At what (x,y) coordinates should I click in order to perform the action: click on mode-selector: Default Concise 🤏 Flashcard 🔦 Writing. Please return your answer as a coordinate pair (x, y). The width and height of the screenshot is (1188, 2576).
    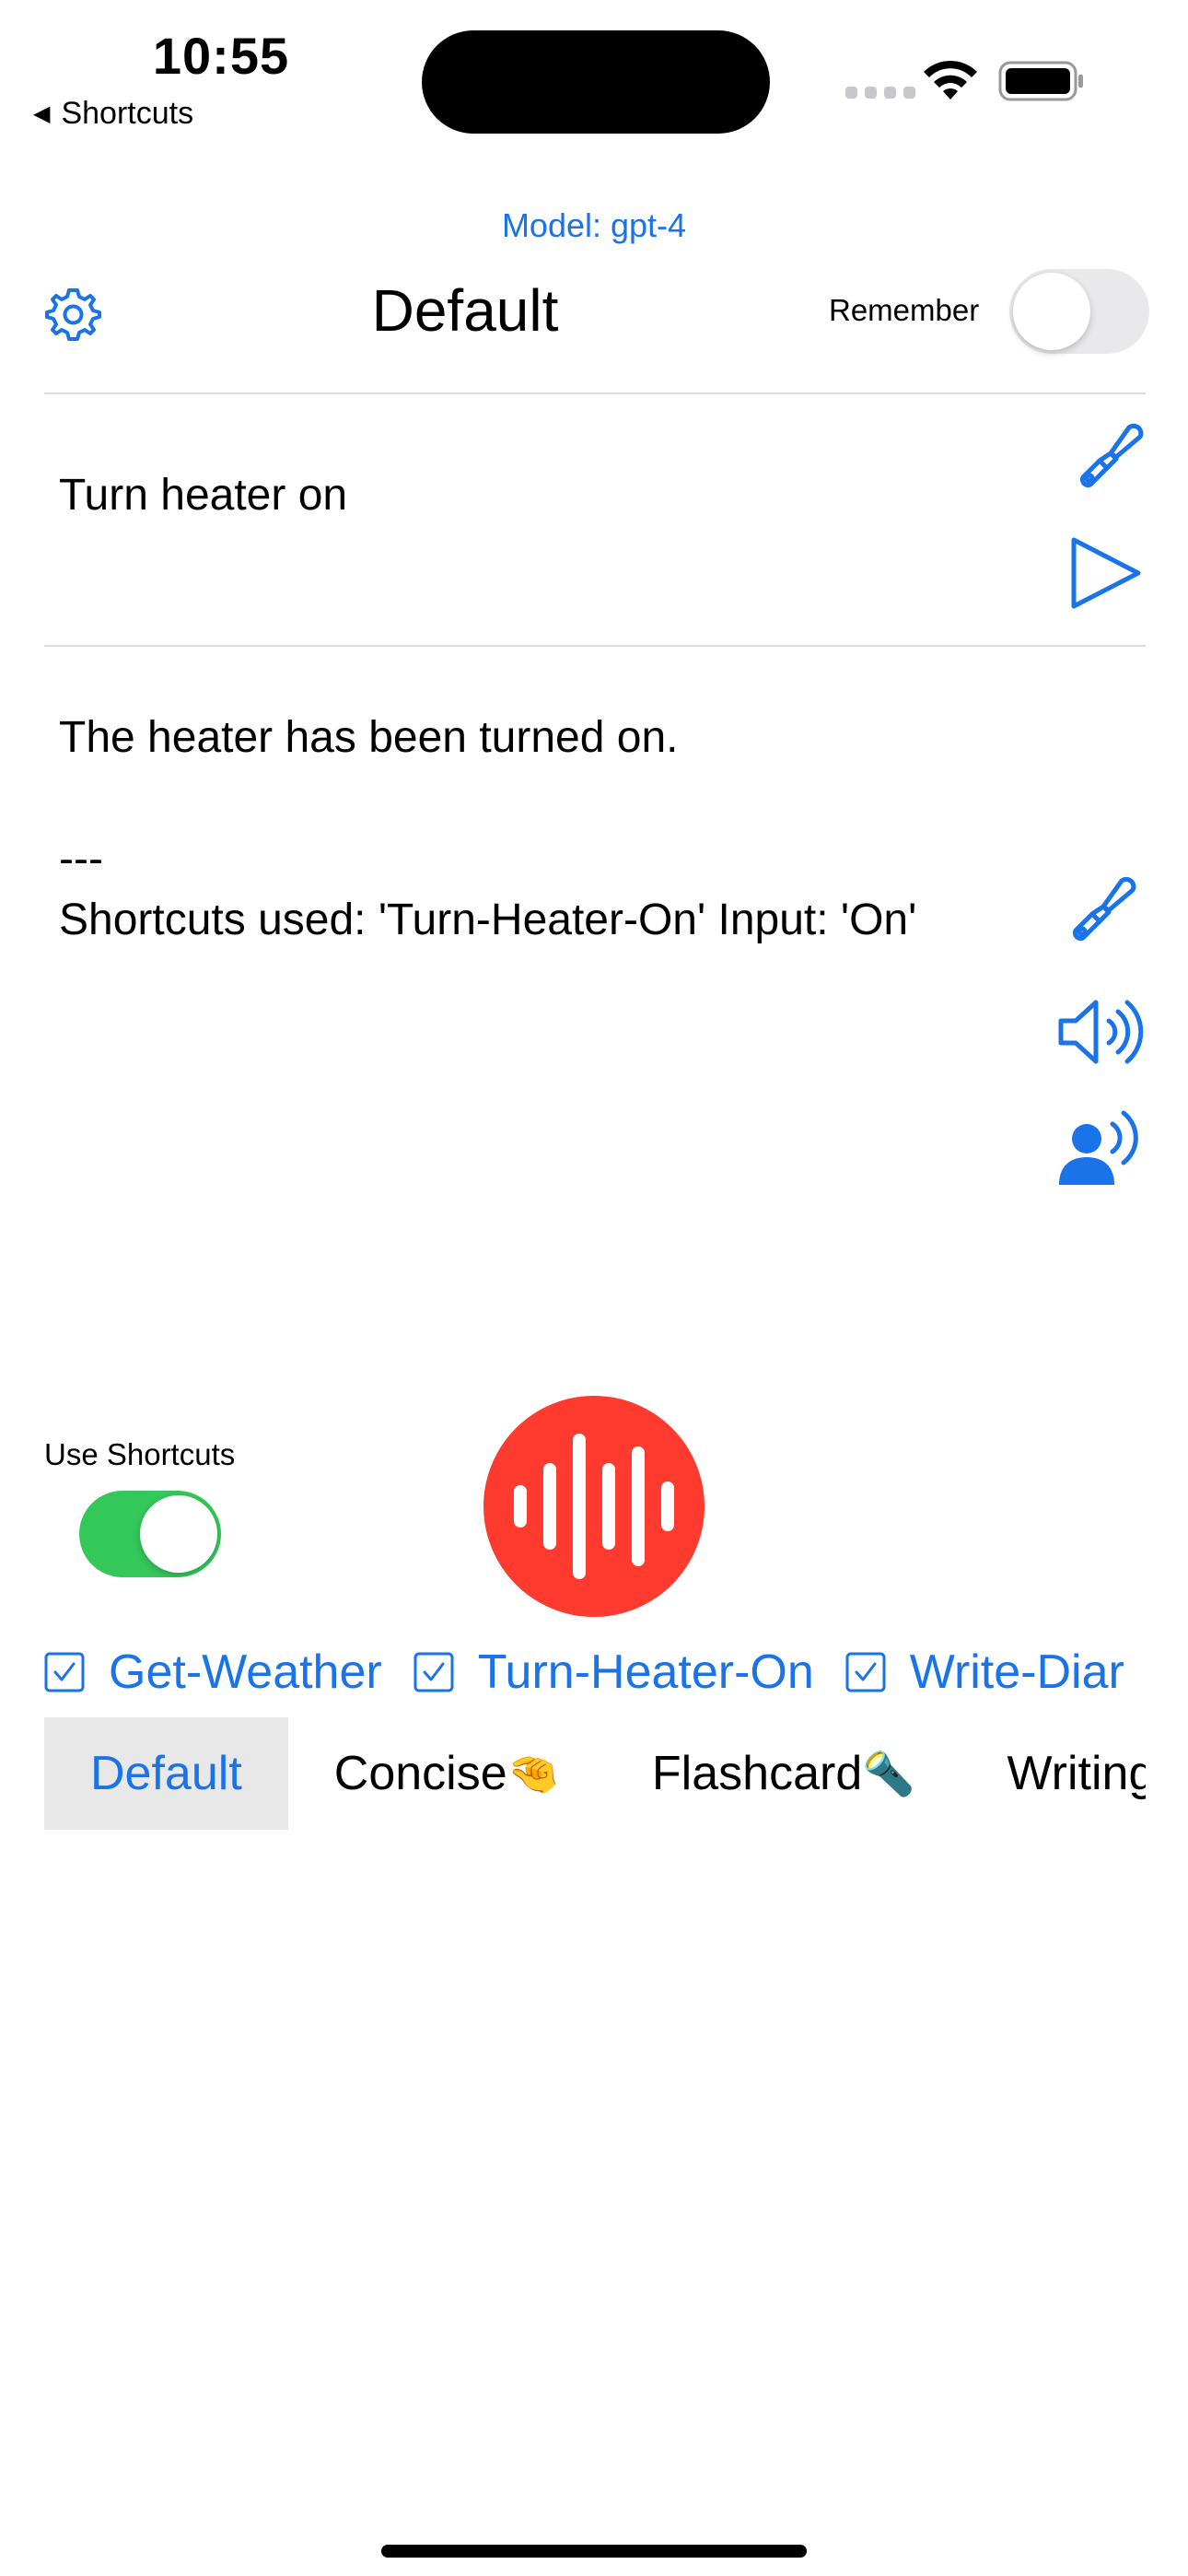
    Looking at the image, I should click on (595, 1773).